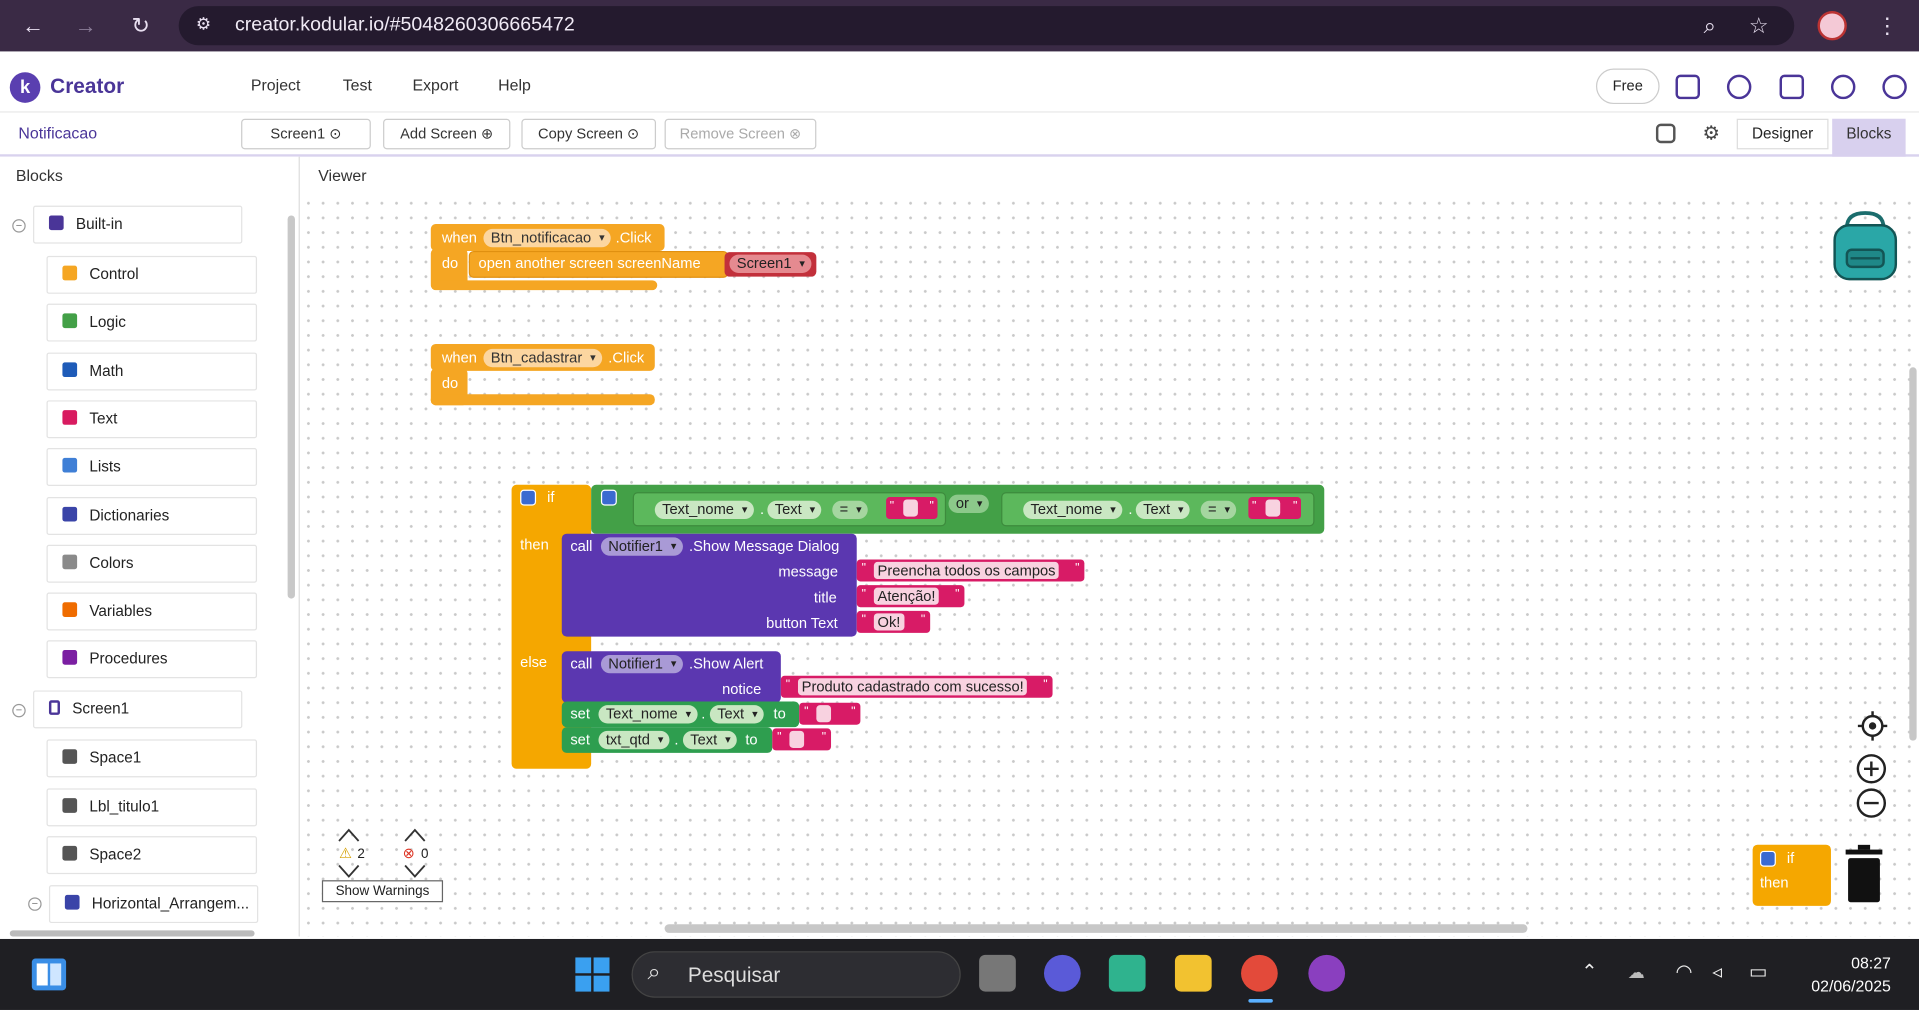  What do you see at coordinates (203, 23) in the screenshot?
I see `site-settings-icon: ⚙` at bounding box center [203, 23].